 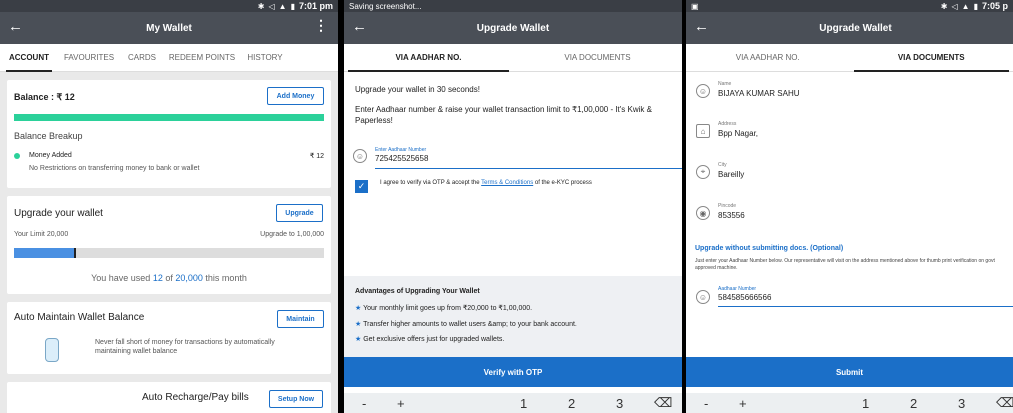 I want to click on tab-favourites-label: FAVOURITES, so click(x=89, y=57).